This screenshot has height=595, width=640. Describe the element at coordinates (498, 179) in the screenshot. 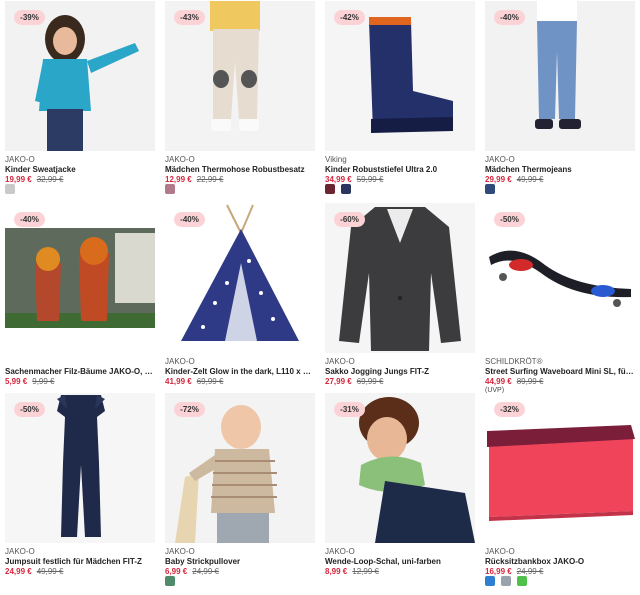

I see `sale-price: 29,99 €` at that location.